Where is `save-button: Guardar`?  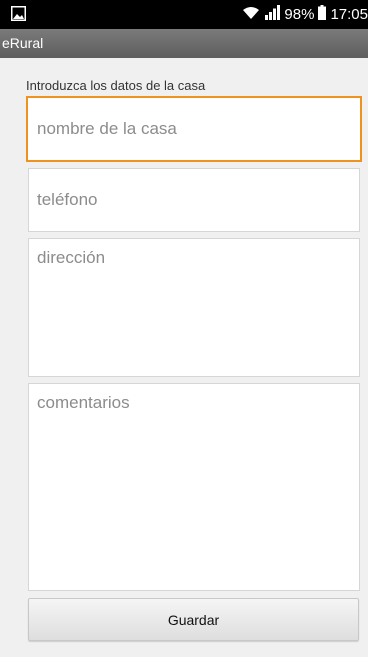 save-button: Guardar is located at coordinates (193, 619).